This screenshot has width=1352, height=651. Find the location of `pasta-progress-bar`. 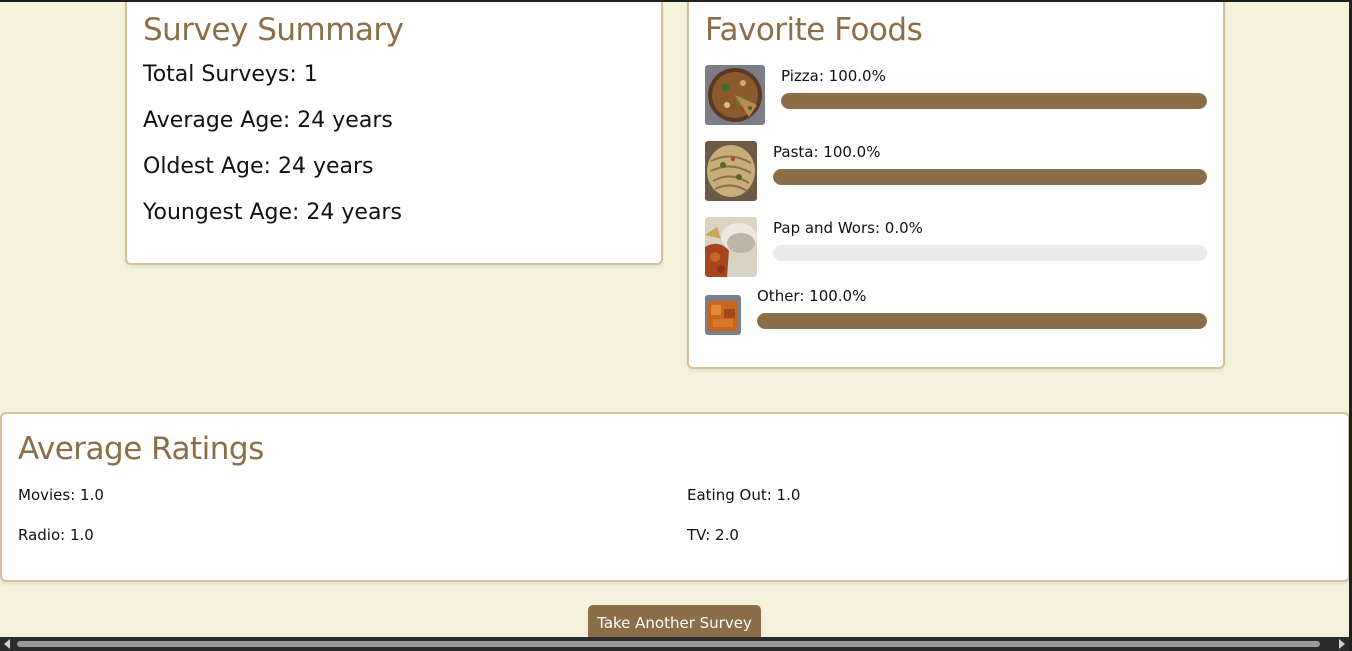

pasta-progress-bar is located at coordinates (990, 177).